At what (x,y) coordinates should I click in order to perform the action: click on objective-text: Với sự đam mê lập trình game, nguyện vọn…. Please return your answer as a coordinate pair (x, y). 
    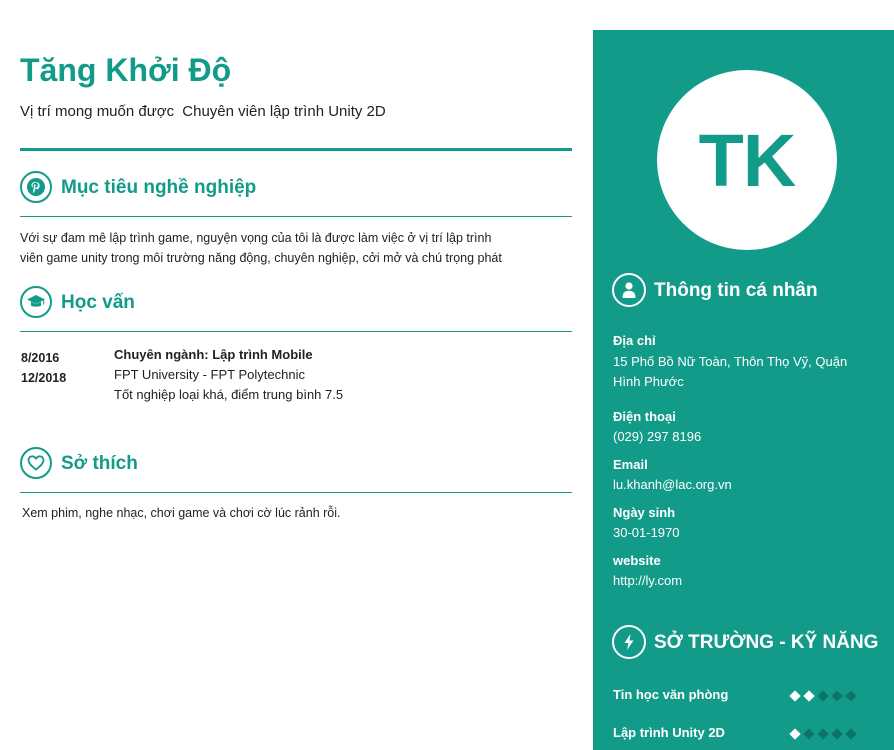
    Looking at the image, I should click on (296, 248).